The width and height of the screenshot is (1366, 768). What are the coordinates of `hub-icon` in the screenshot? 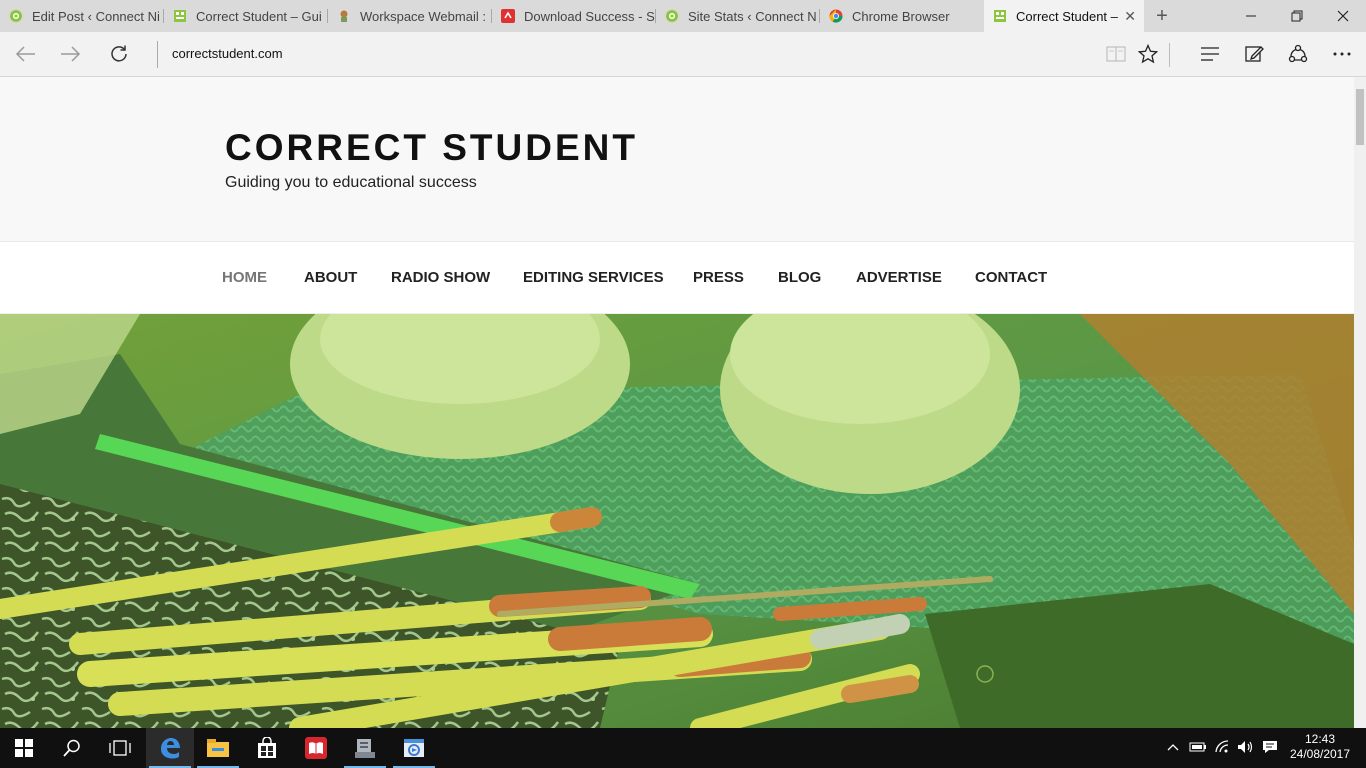 It's located at (1210, 54).